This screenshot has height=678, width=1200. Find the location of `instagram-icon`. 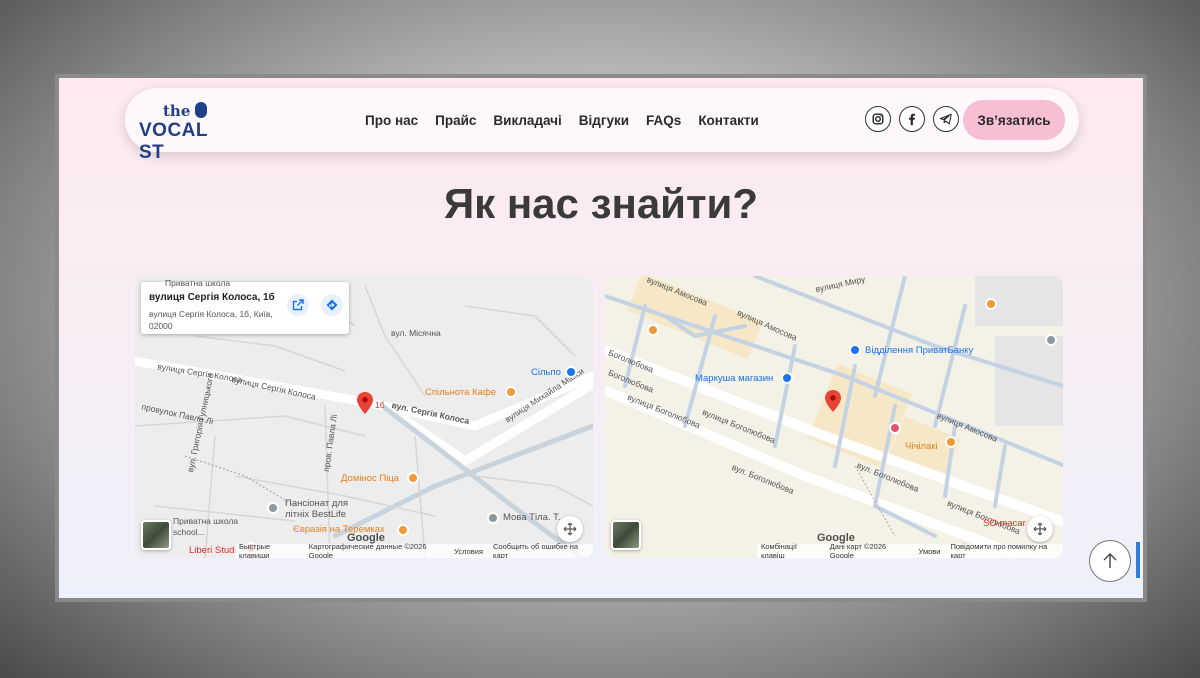

instagram-icon is located at coordinates (878, 119).